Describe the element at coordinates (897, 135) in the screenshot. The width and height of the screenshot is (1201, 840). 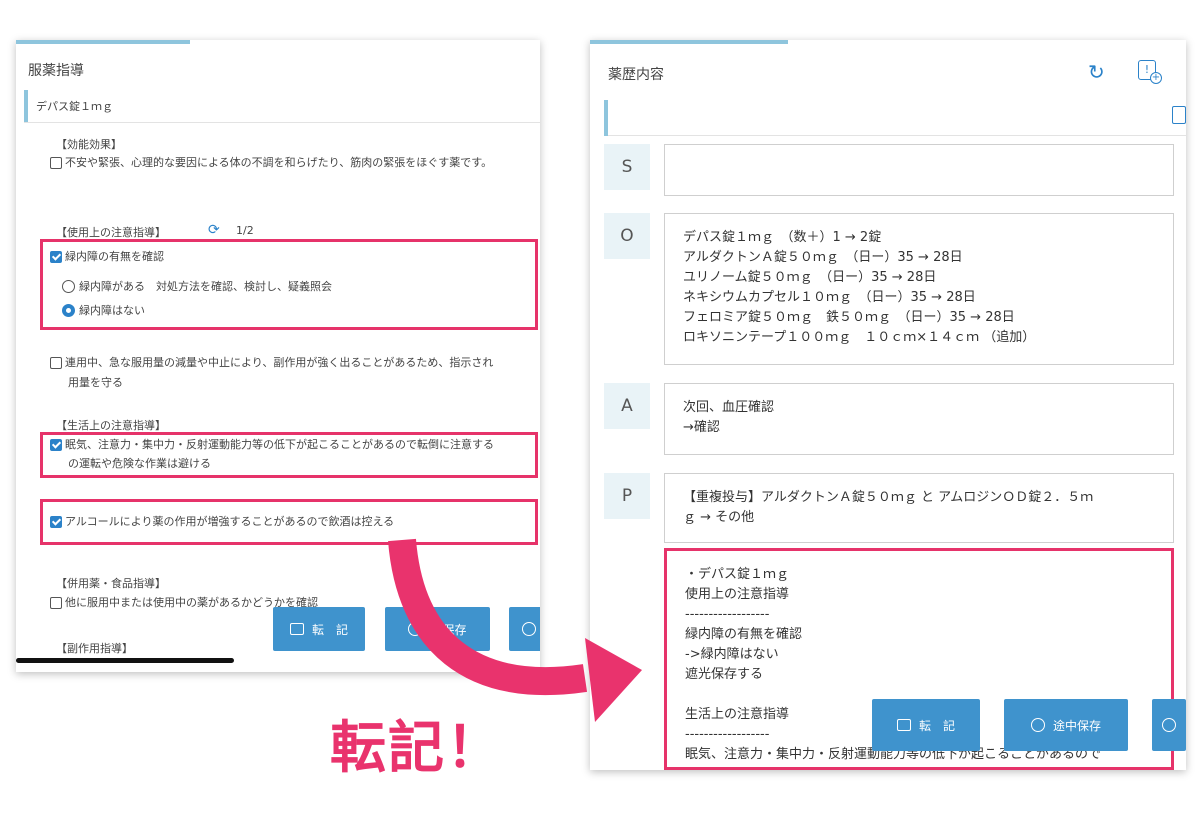
I see `divider` at that location.